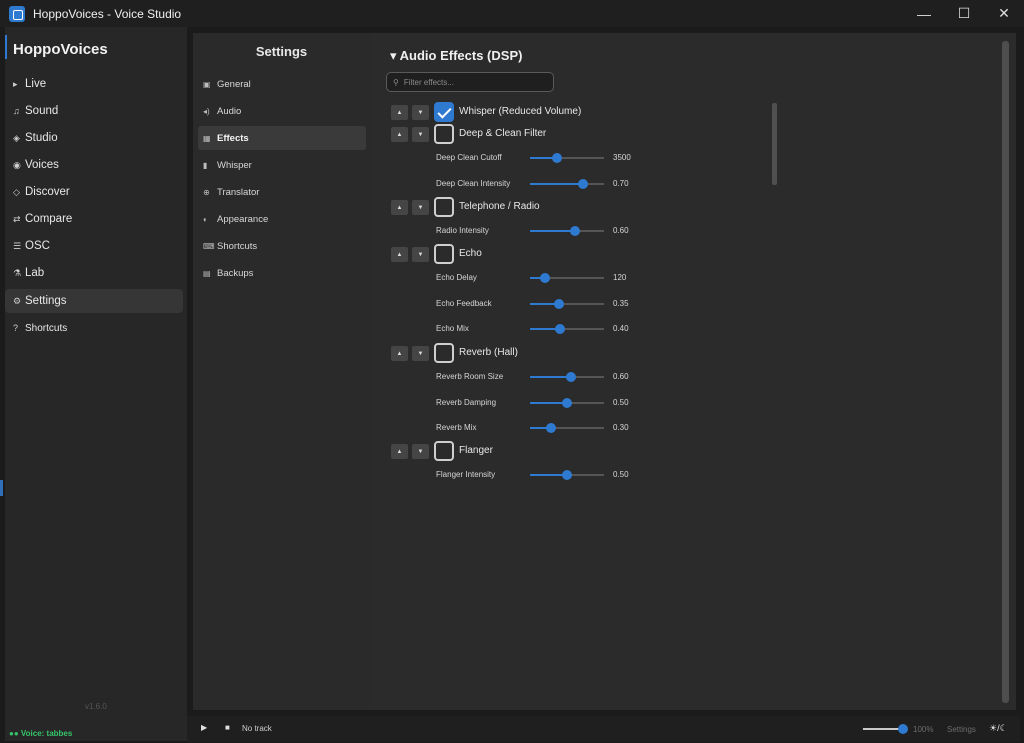  What do you see at coordinates (621, 303) in the screenshot?
I see `param-value: 0.35` at bounding box center [621, 303].